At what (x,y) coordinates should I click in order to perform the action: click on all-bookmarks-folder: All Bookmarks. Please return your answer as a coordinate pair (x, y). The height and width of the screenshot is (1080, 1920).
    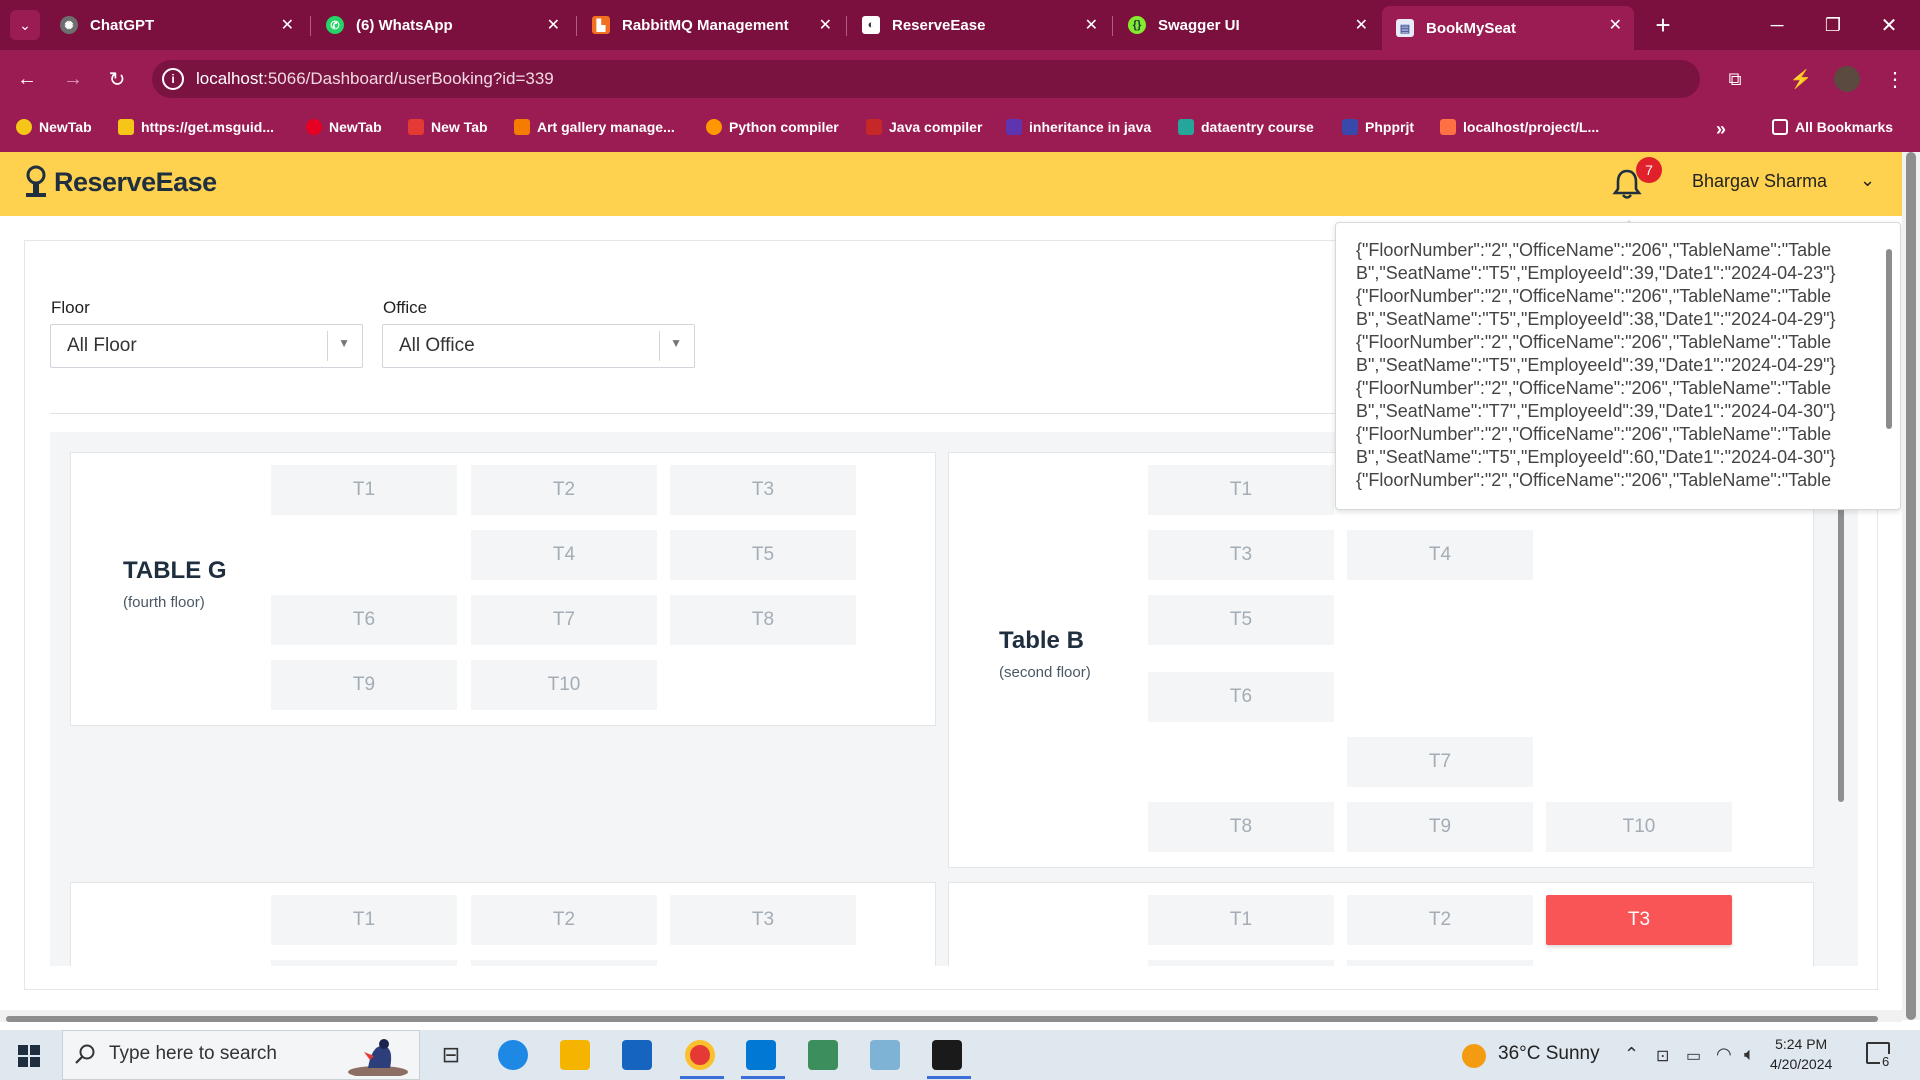
    Looking at the image, I should click on (1832, 127).